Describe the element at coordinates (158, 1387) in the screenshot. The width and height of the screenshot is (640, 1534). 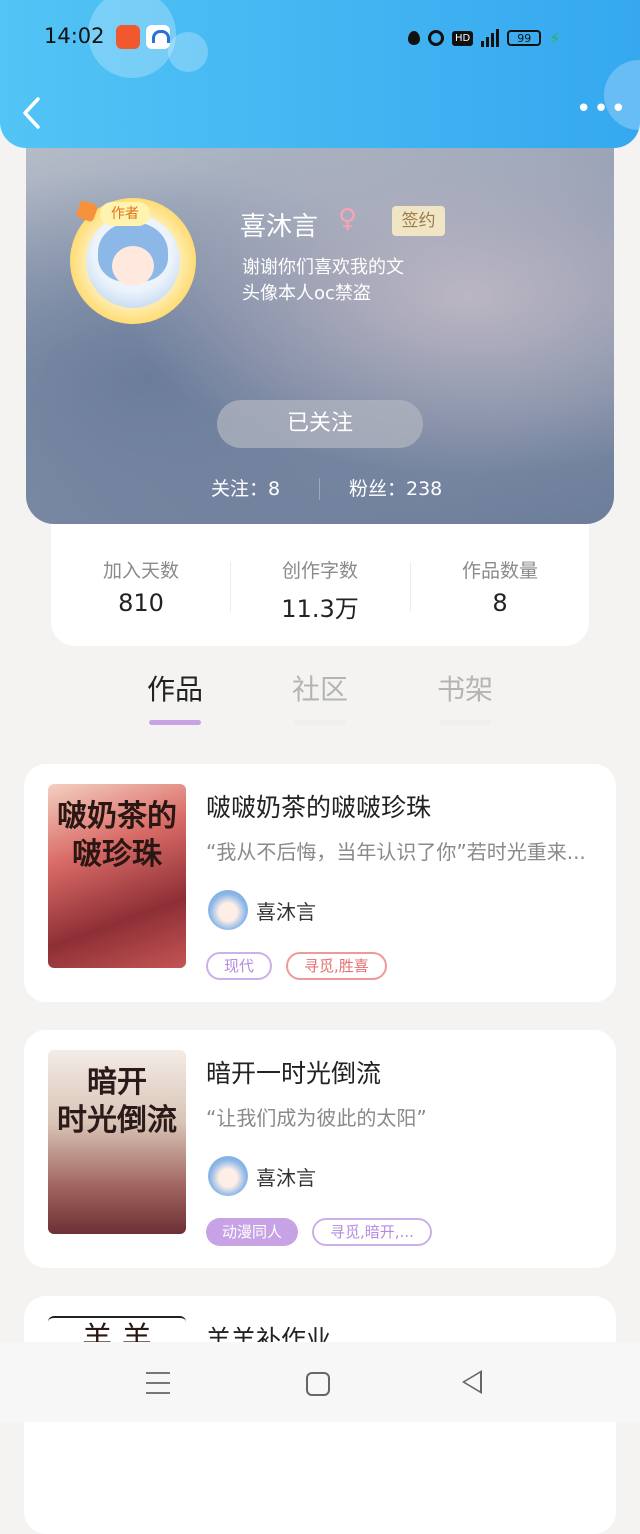
I see `menu-icon` at that location.